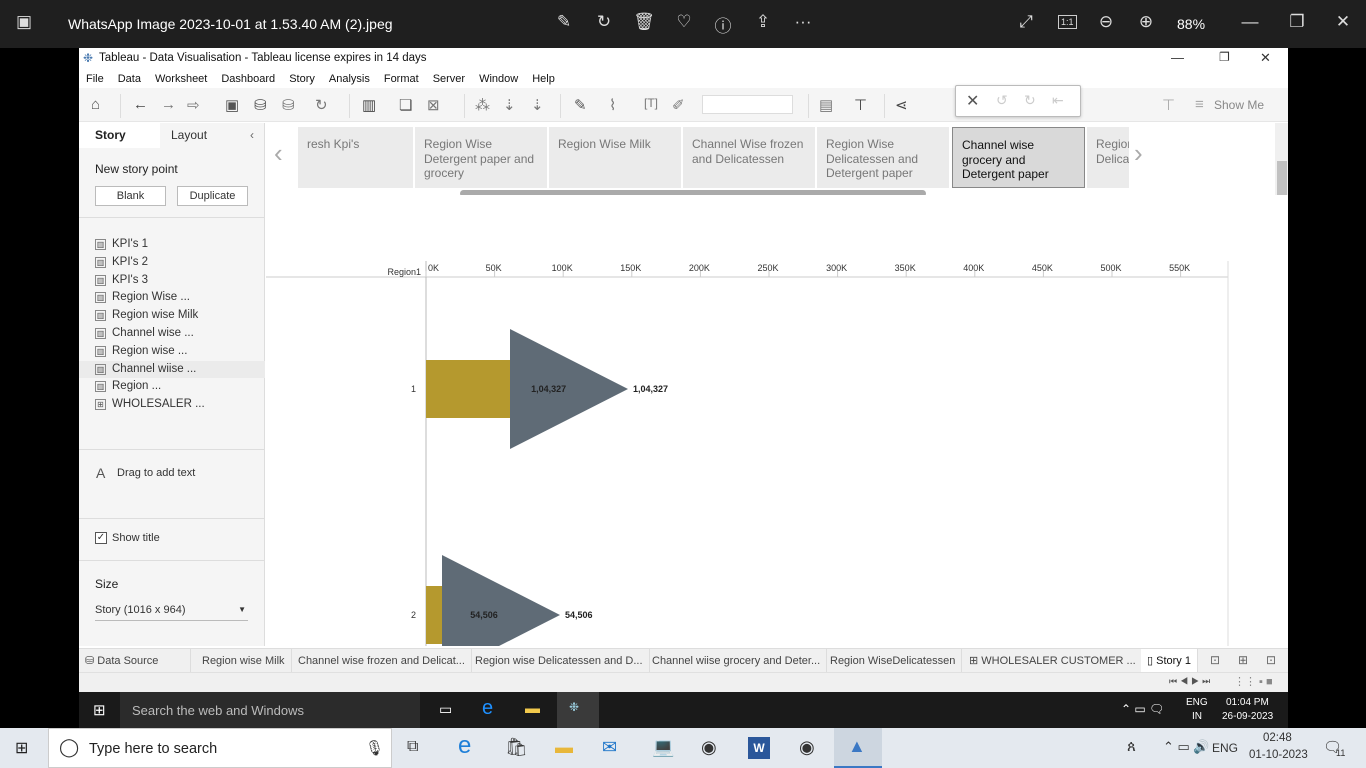 This screenshot has width=1366, height=768. Describe the element at coordinates (244, 661) in the screenshot. I see `tab-sheet: Region wise Milk` at that location.